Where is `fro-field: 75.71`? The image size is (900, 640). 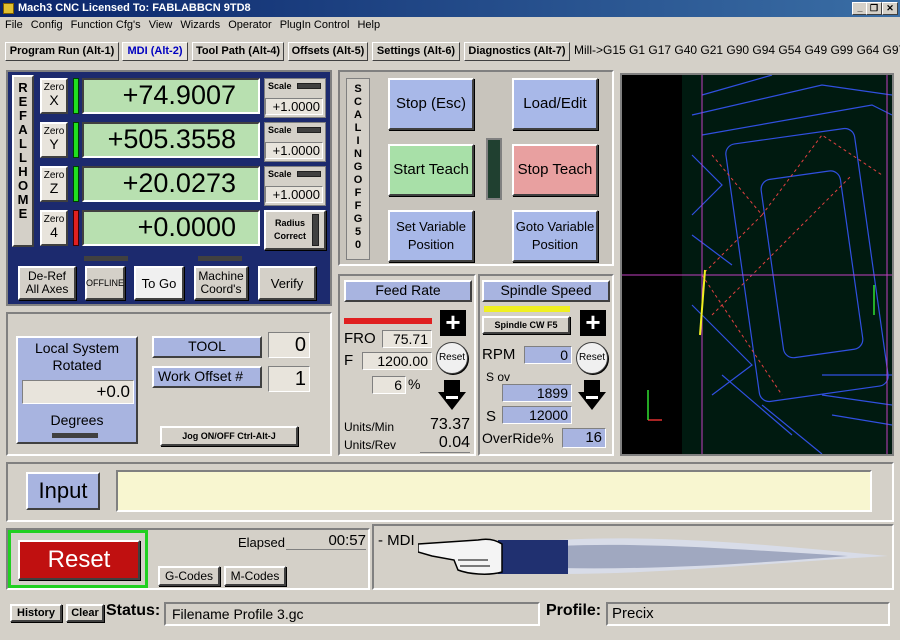 fro-field: 75.71 is located at coordinates (407, 339).